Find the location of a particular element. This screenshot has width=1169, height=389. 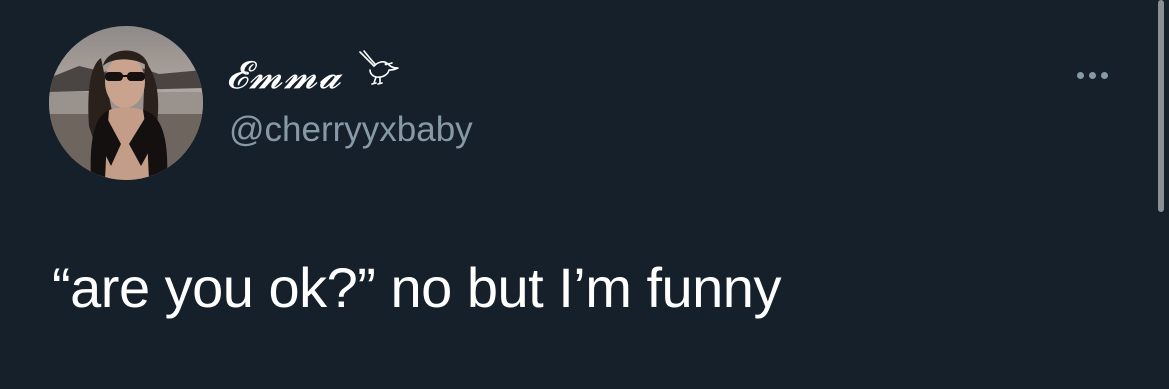

tweet-text: “are you ok?” no but I’m funny is located at coordinates (416, 287).